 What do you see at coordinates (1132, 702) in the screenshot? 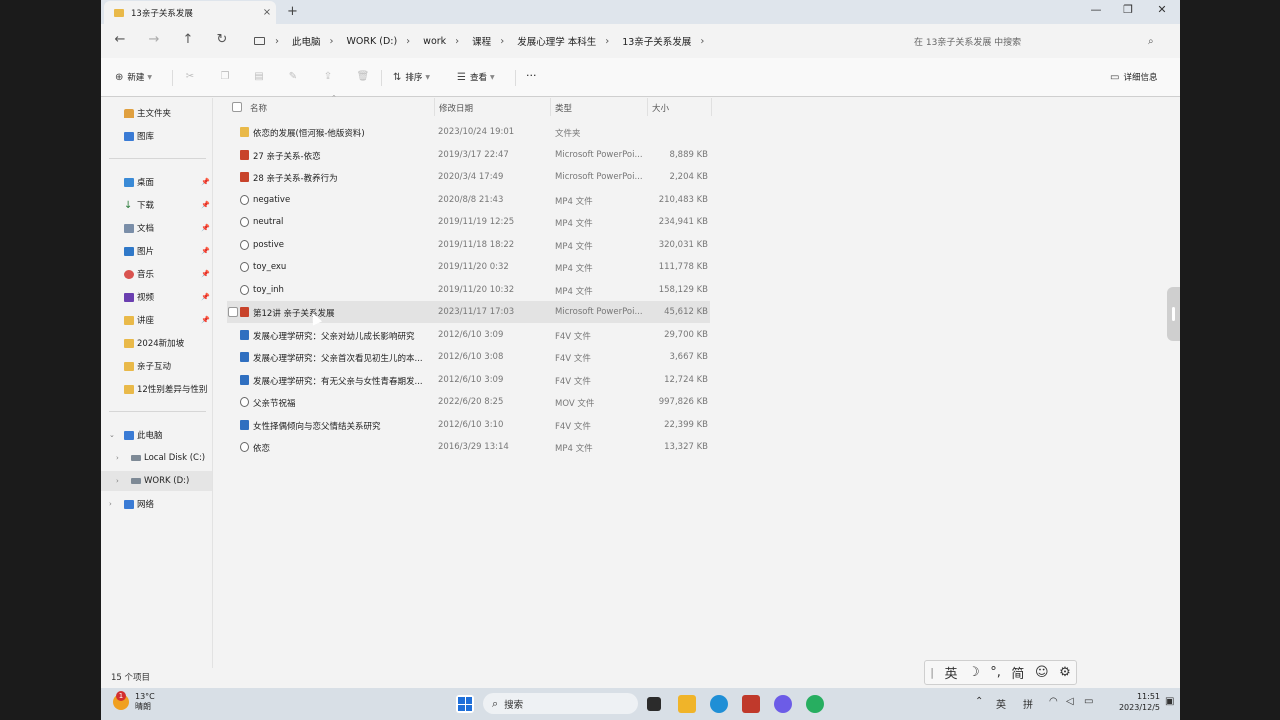
I see `clock: 11:51 2023/12/5` at bounding box center [1132, 702].